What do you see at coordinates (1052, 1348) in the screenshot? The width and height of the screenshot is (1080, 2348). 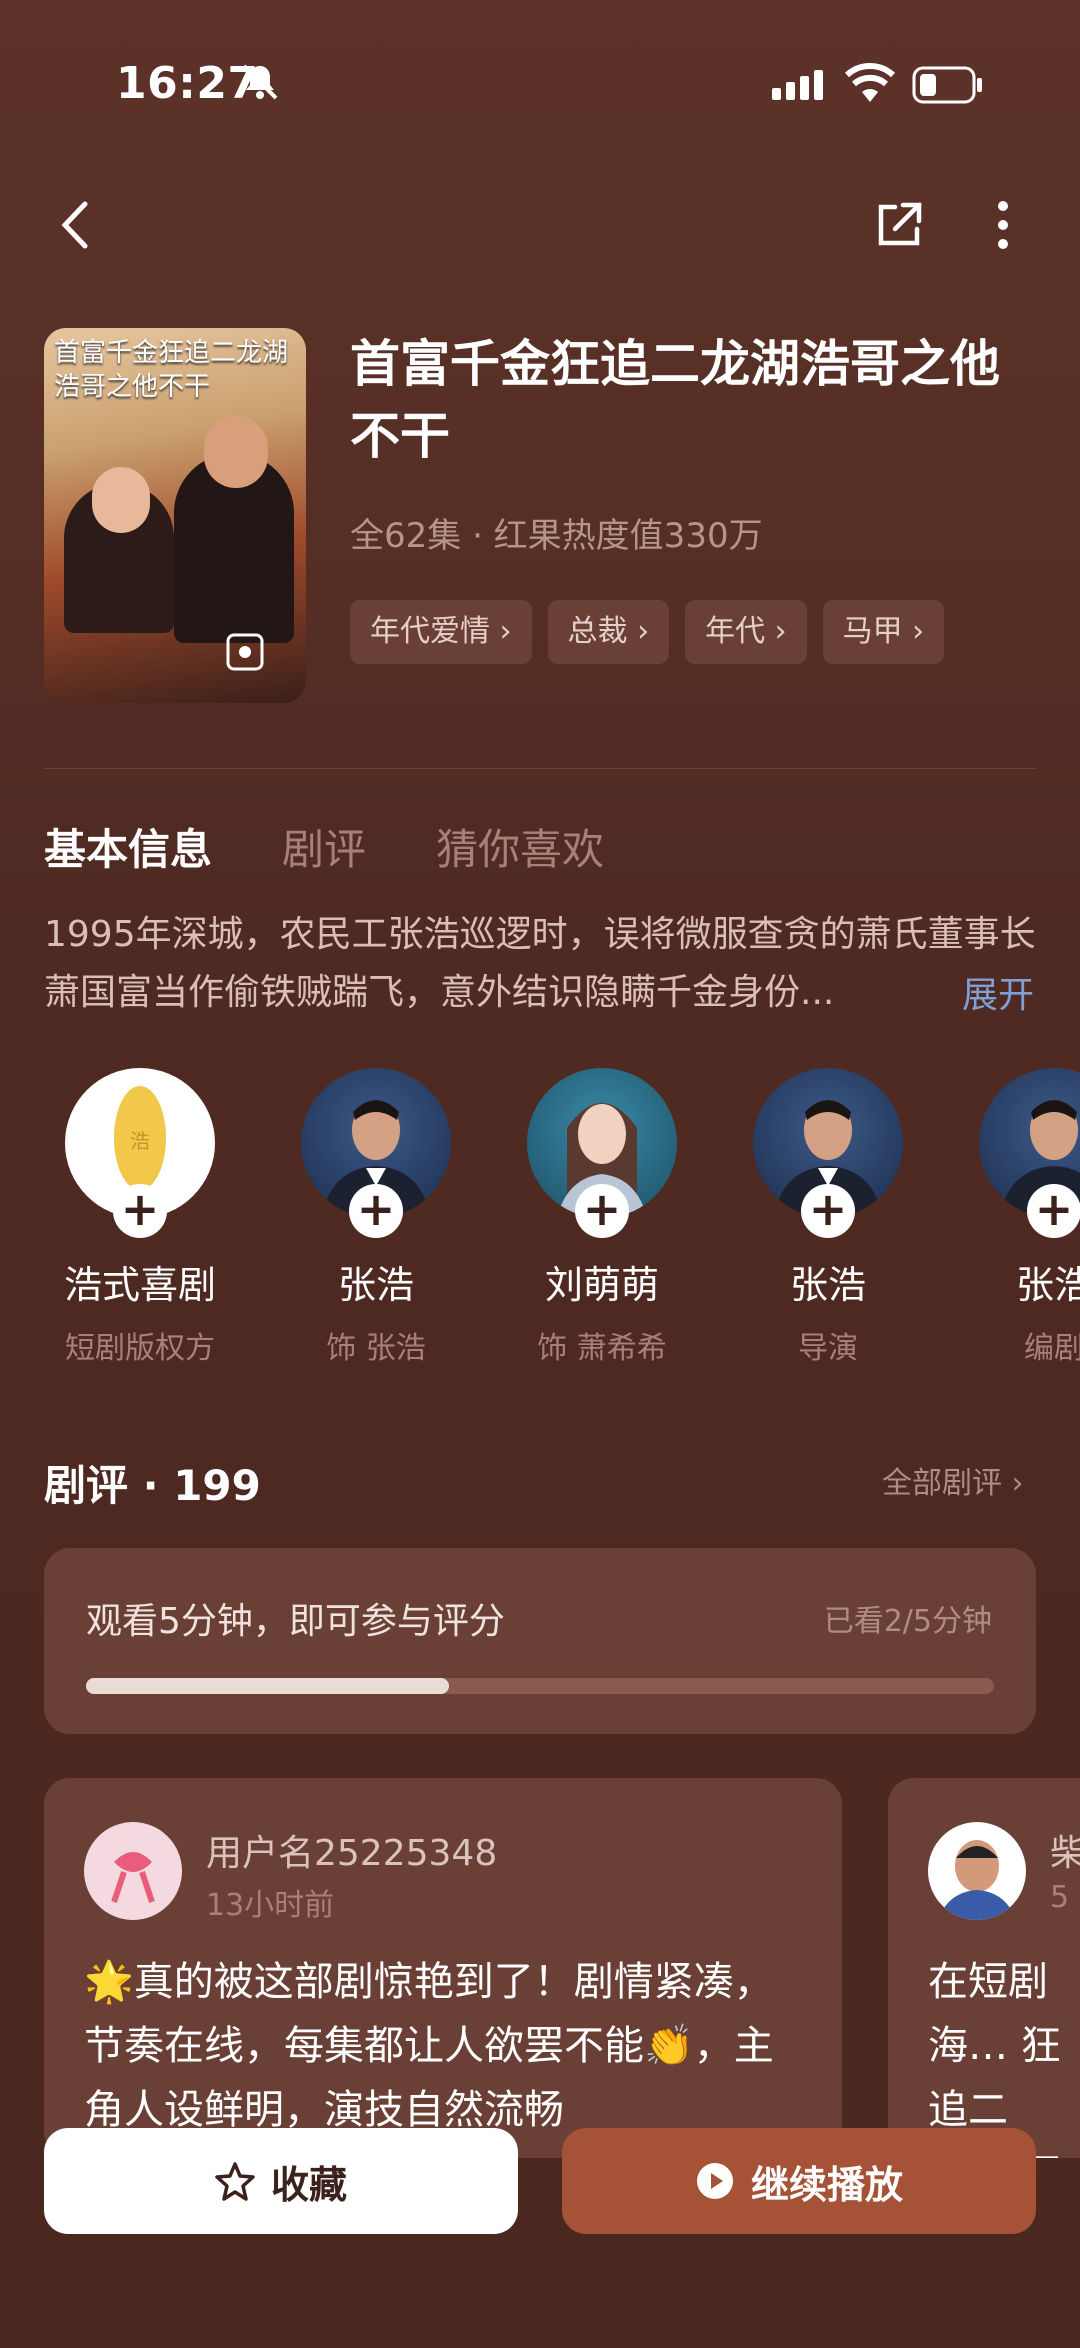 I see `cast-role: 编剧` at bounding box center [1052, 1348].